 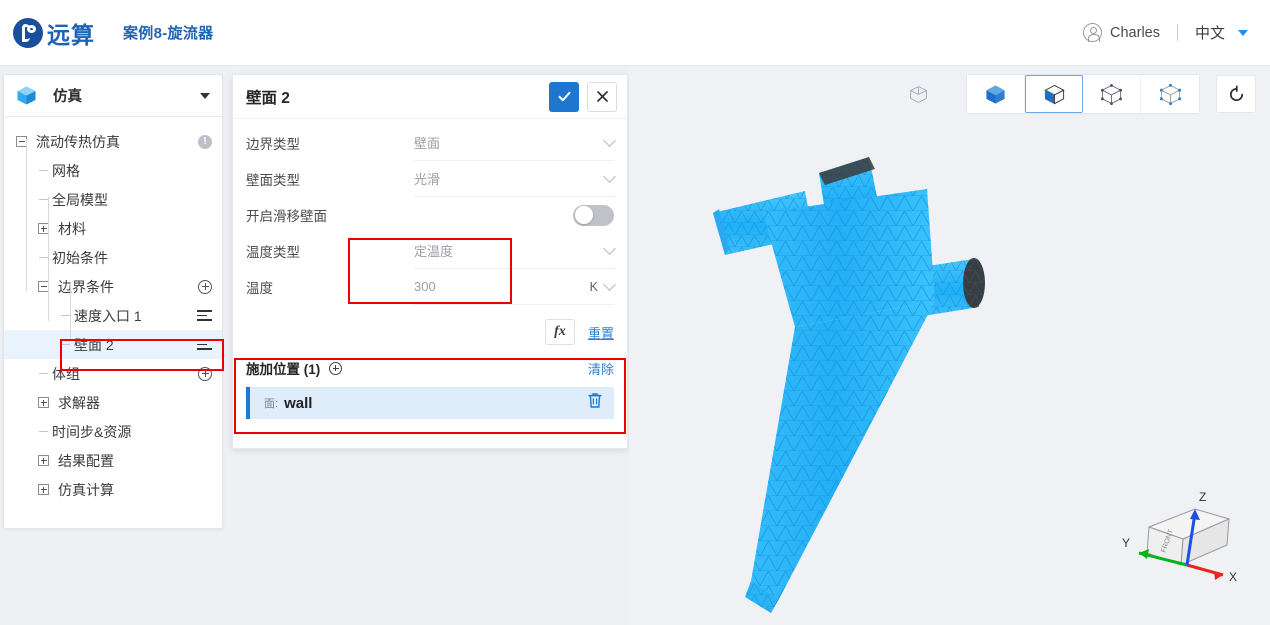 I want to click on cube-icon, so click(x=26, y=95).